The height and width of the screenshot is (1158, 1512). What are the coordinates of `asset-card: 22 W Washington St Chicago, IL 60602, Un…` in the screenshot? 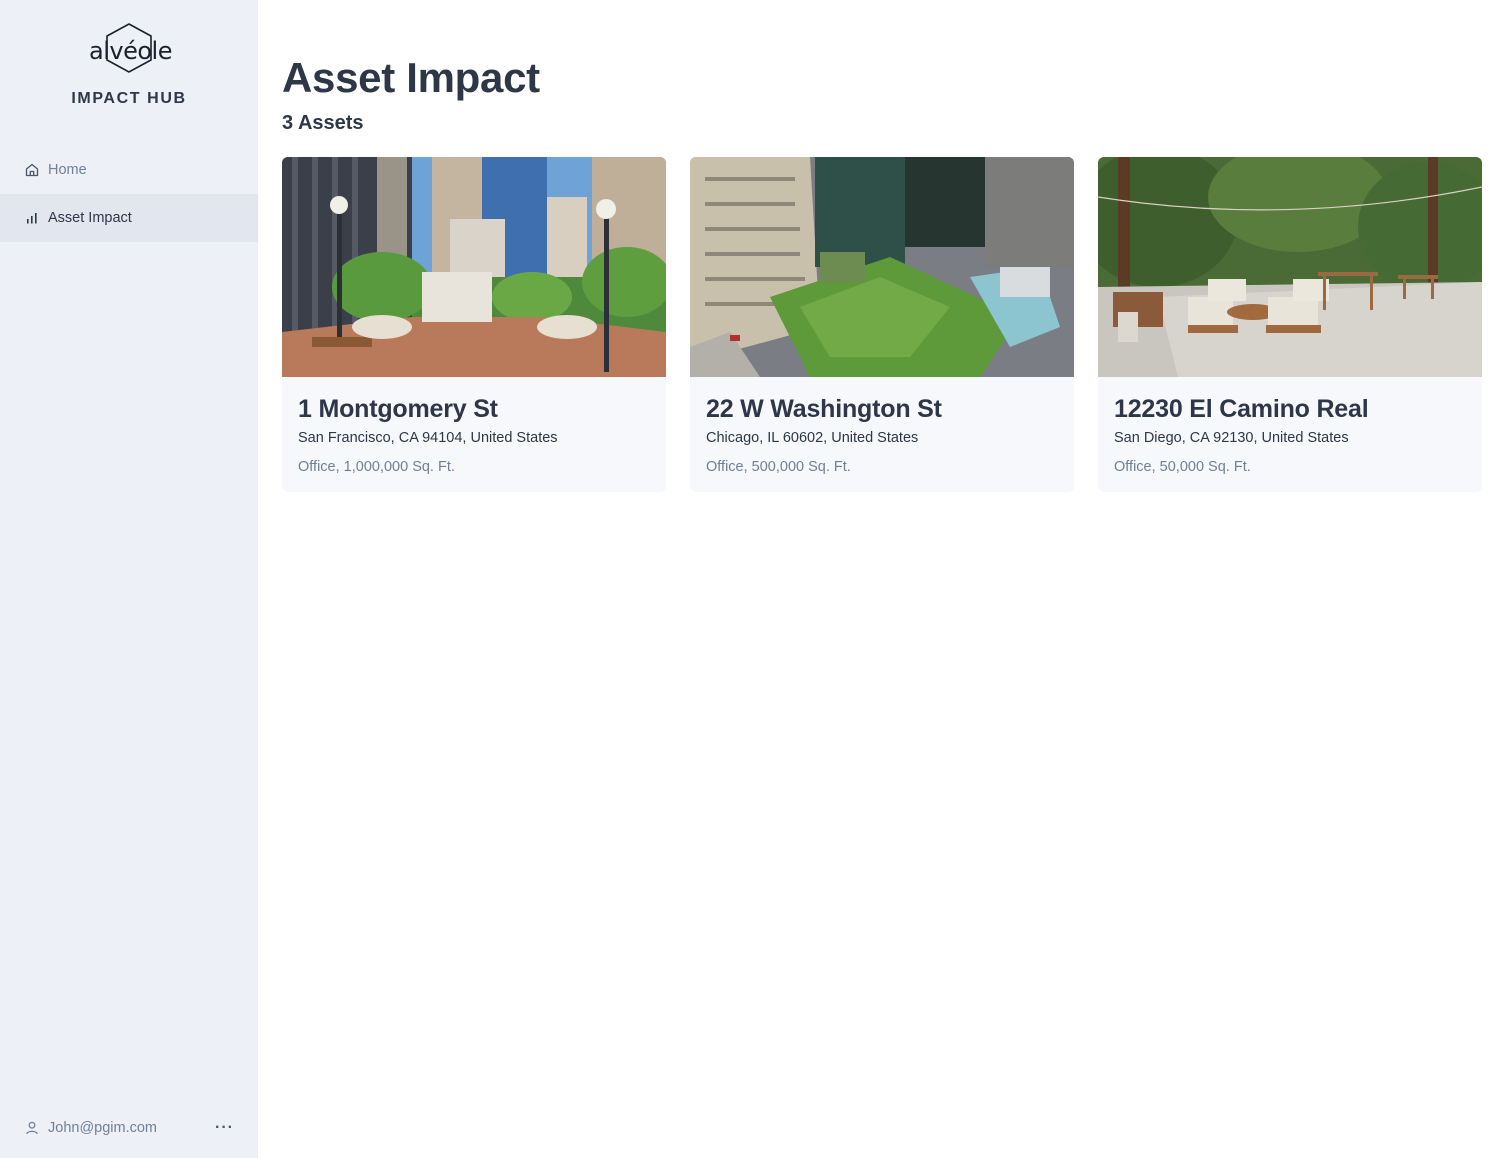 It's located at (882, 324).